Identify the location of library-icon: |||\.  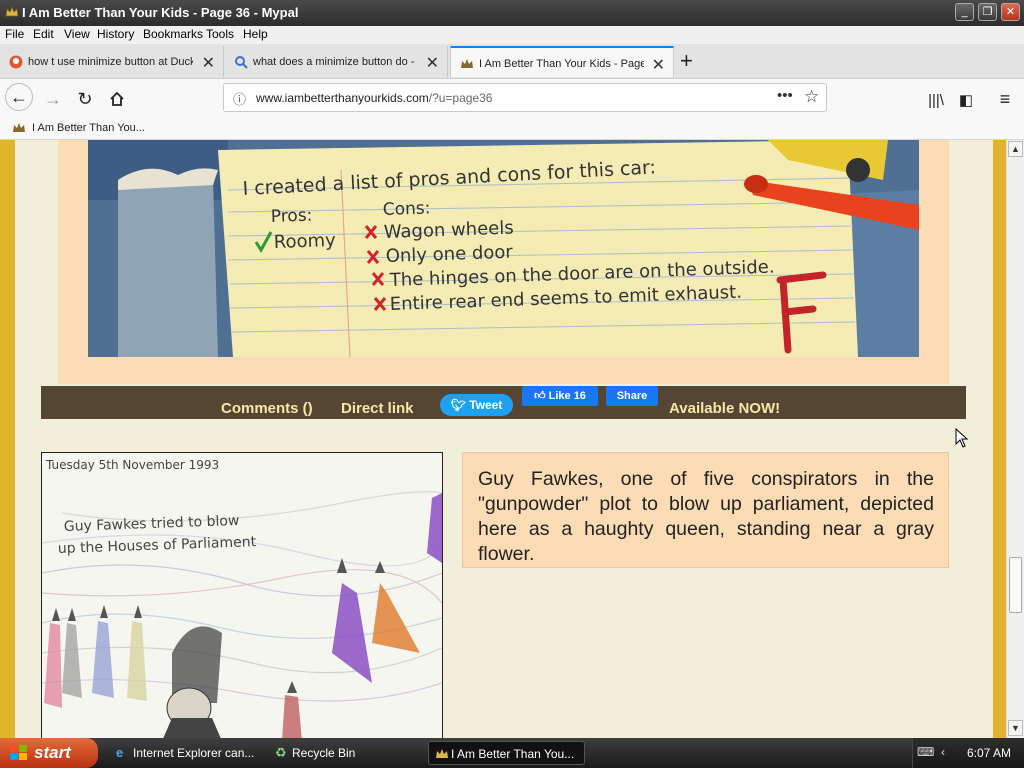
(936, 100).